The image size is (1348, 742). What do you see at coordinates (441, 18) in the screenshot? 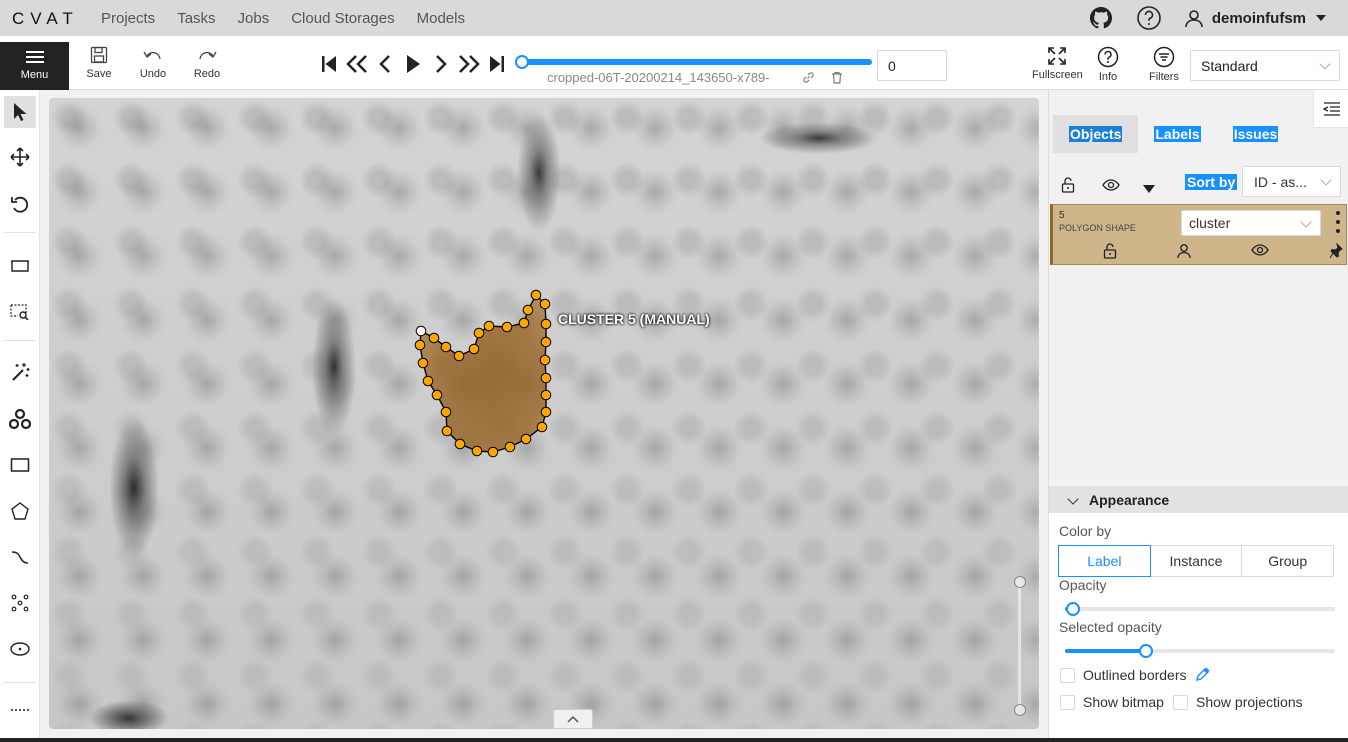
I see `nav-models: Models` at bounding box center [441, 18].